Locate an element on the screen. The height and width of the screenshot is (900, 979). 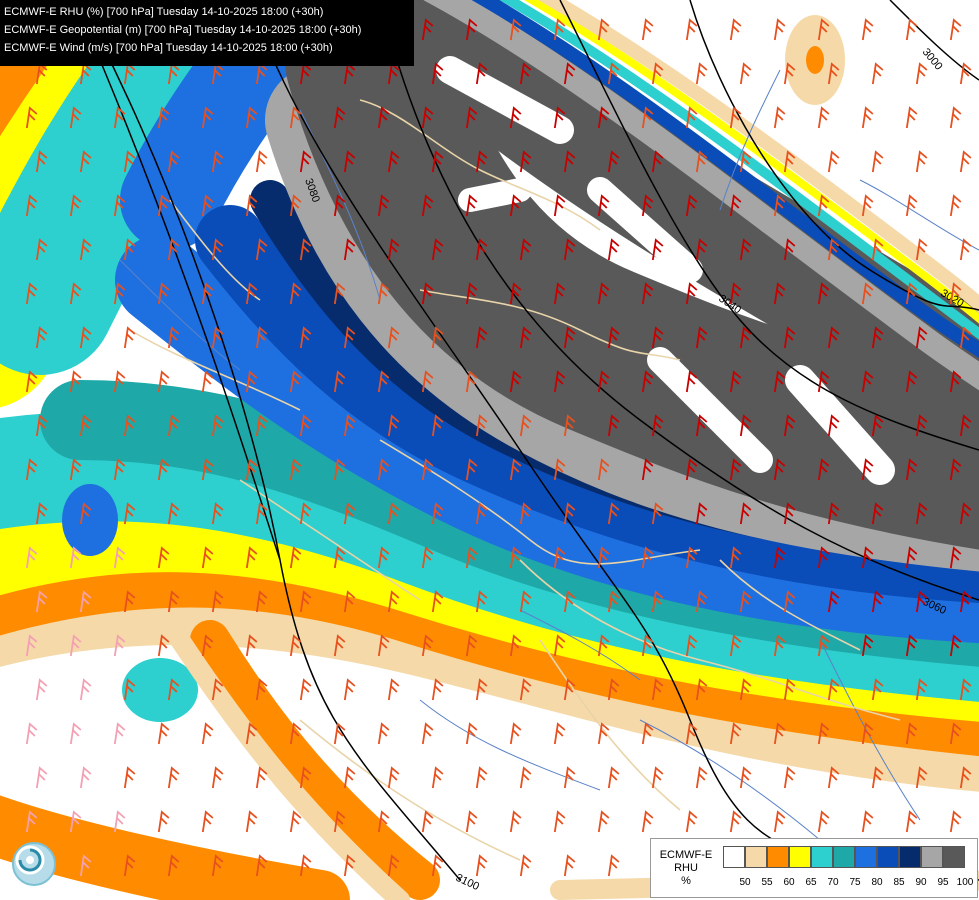
legend-swatches is located at coordinates (844, 857).